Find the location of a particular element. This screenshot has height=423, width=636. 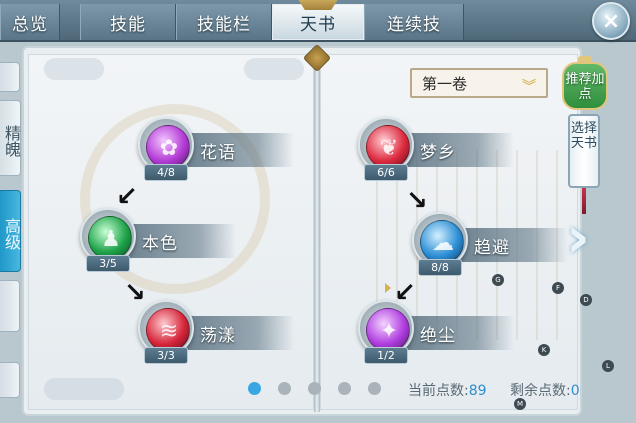

close-icon: × is located at coordinates (611, 21).